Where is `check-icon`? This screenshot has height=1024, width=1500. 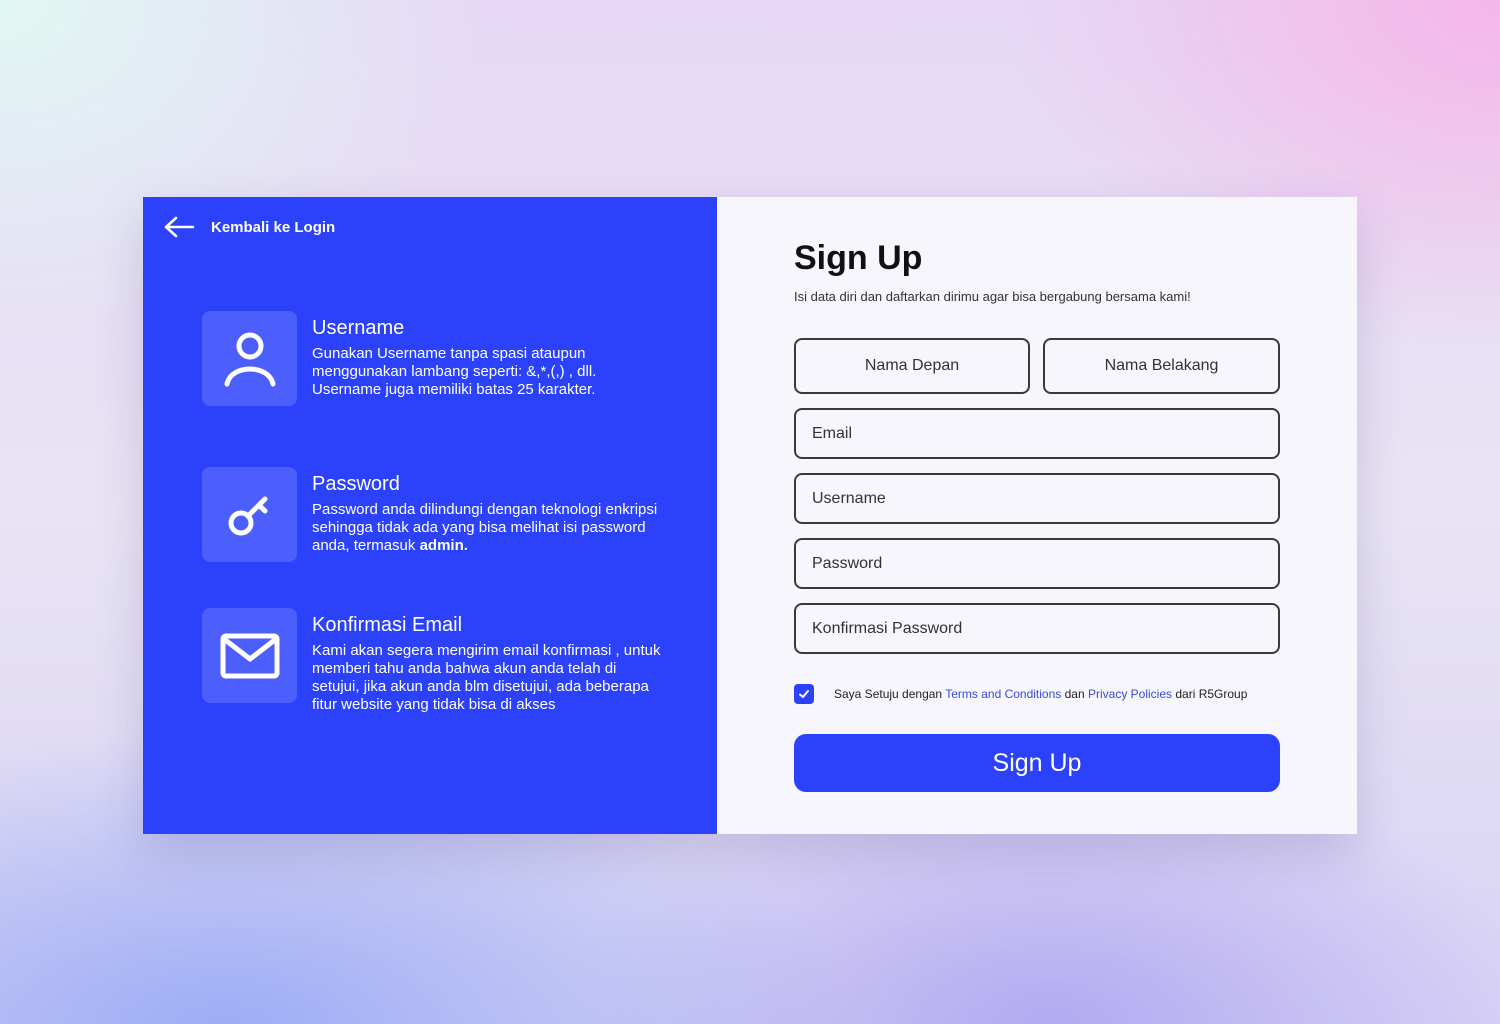 check-icon is located at coordinates (804, 694).